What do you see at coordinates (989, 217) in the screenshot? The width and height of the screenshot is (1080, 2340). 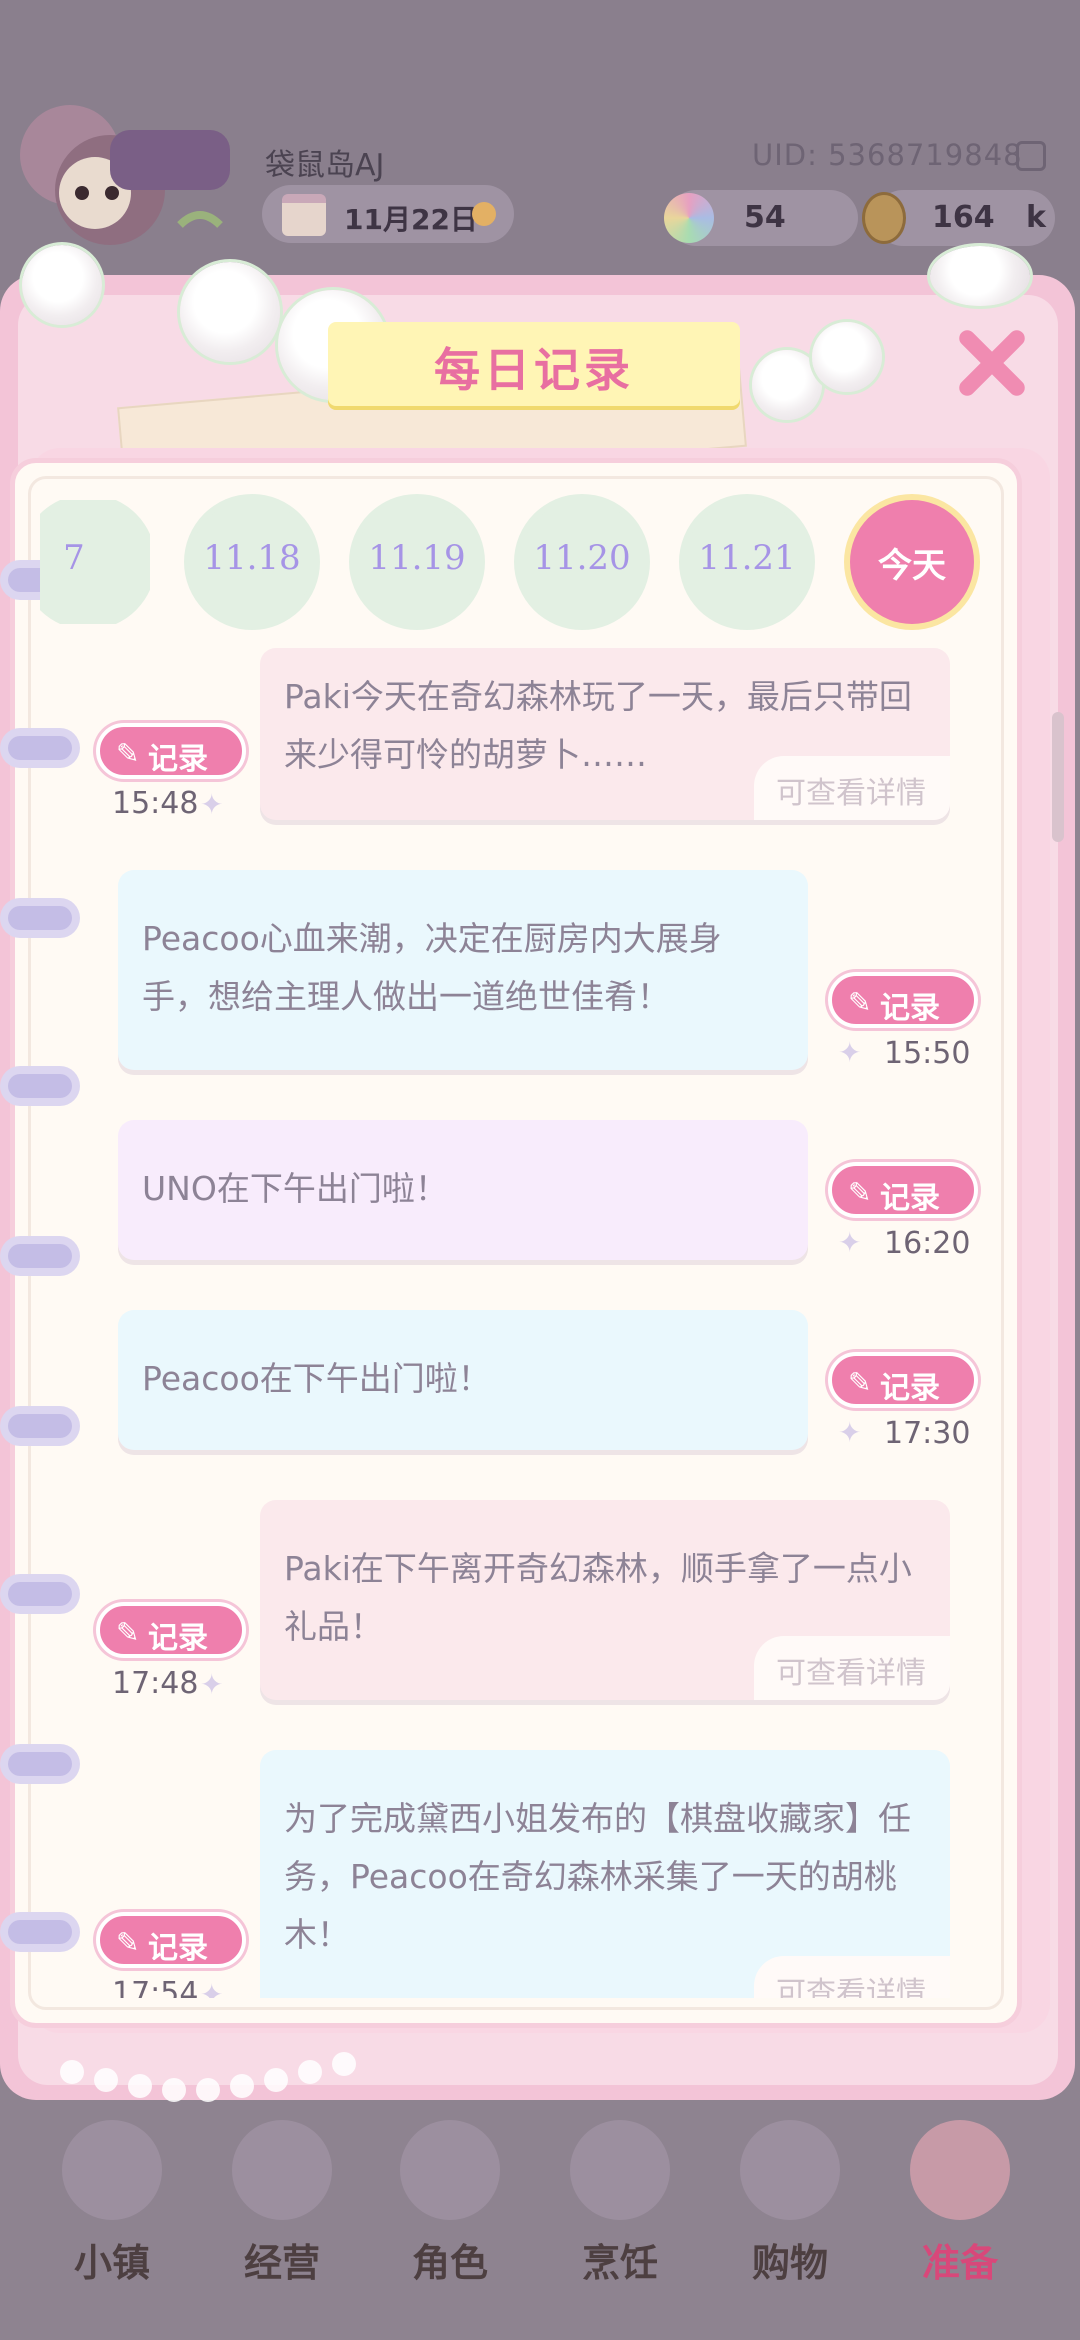 I see `coin-count: 164 k` at bounding box center [989, 217].